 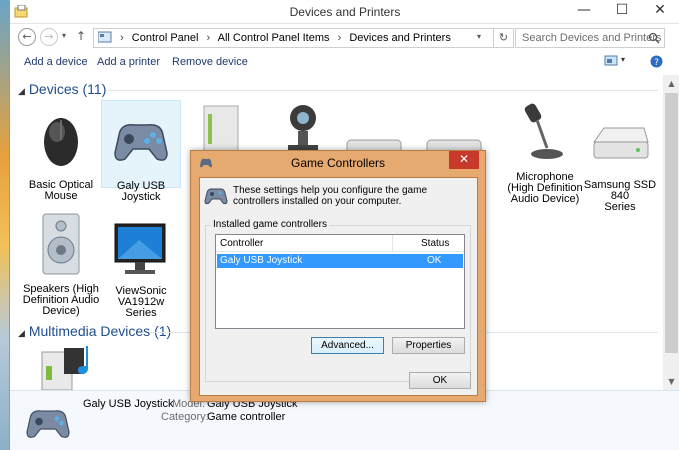 What do you see at coordinates (611, 61) in the screenshot?
I see `view-options-icon` at bounding box center [611, 61].